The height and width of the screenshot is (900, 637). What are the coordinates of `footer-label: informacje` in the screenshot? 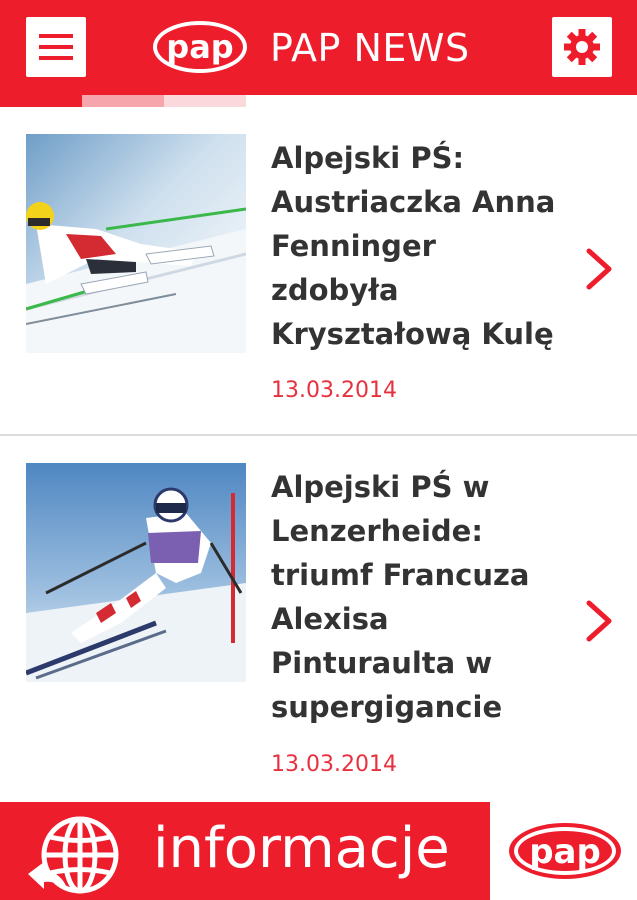 It's located at (301, 848).